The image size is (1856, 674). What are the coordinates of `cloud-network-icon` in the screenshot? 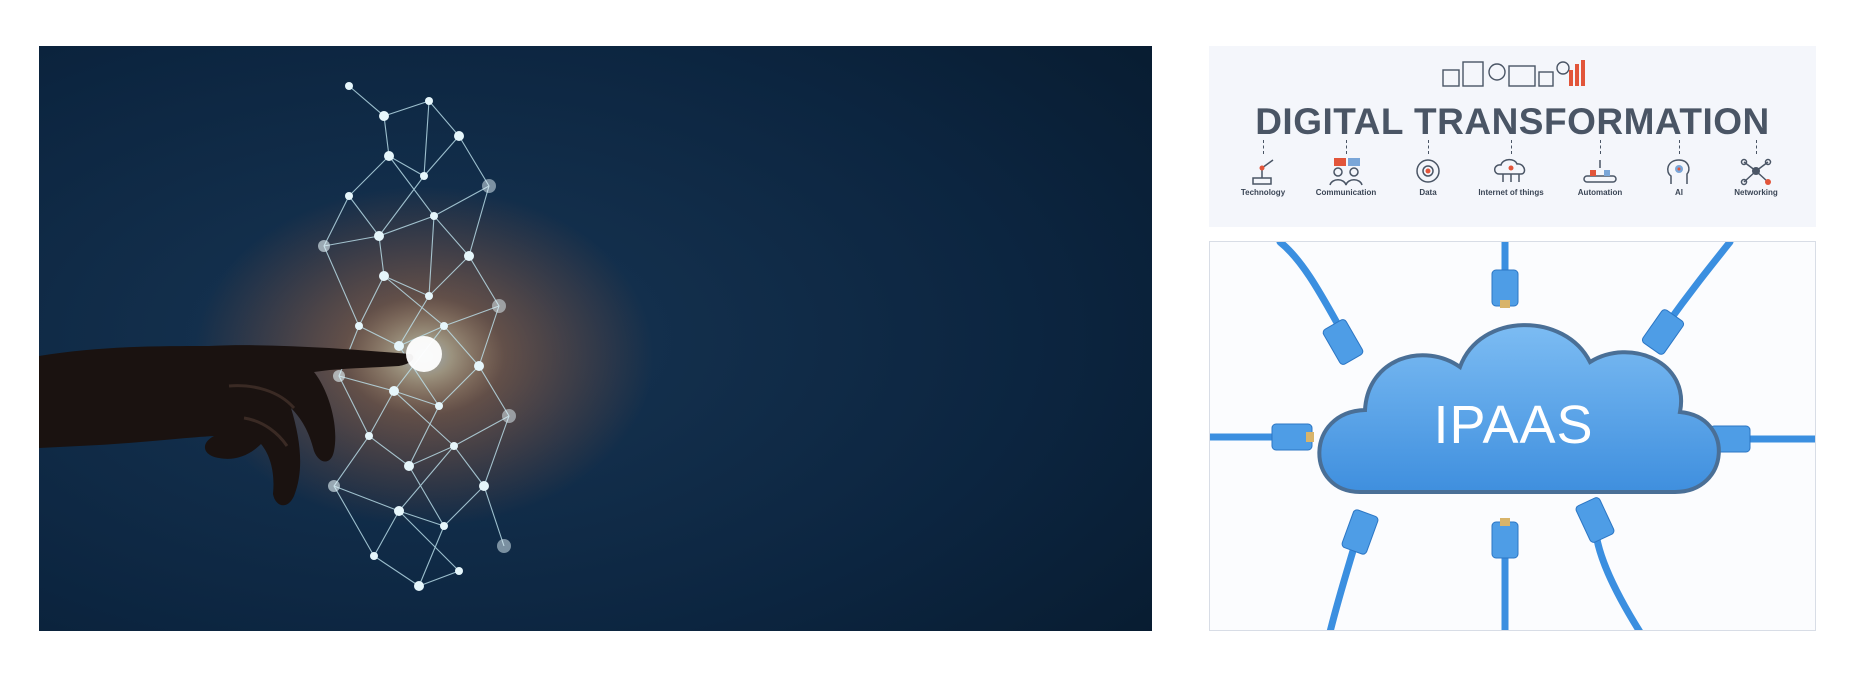 It's located at (1510, 170).